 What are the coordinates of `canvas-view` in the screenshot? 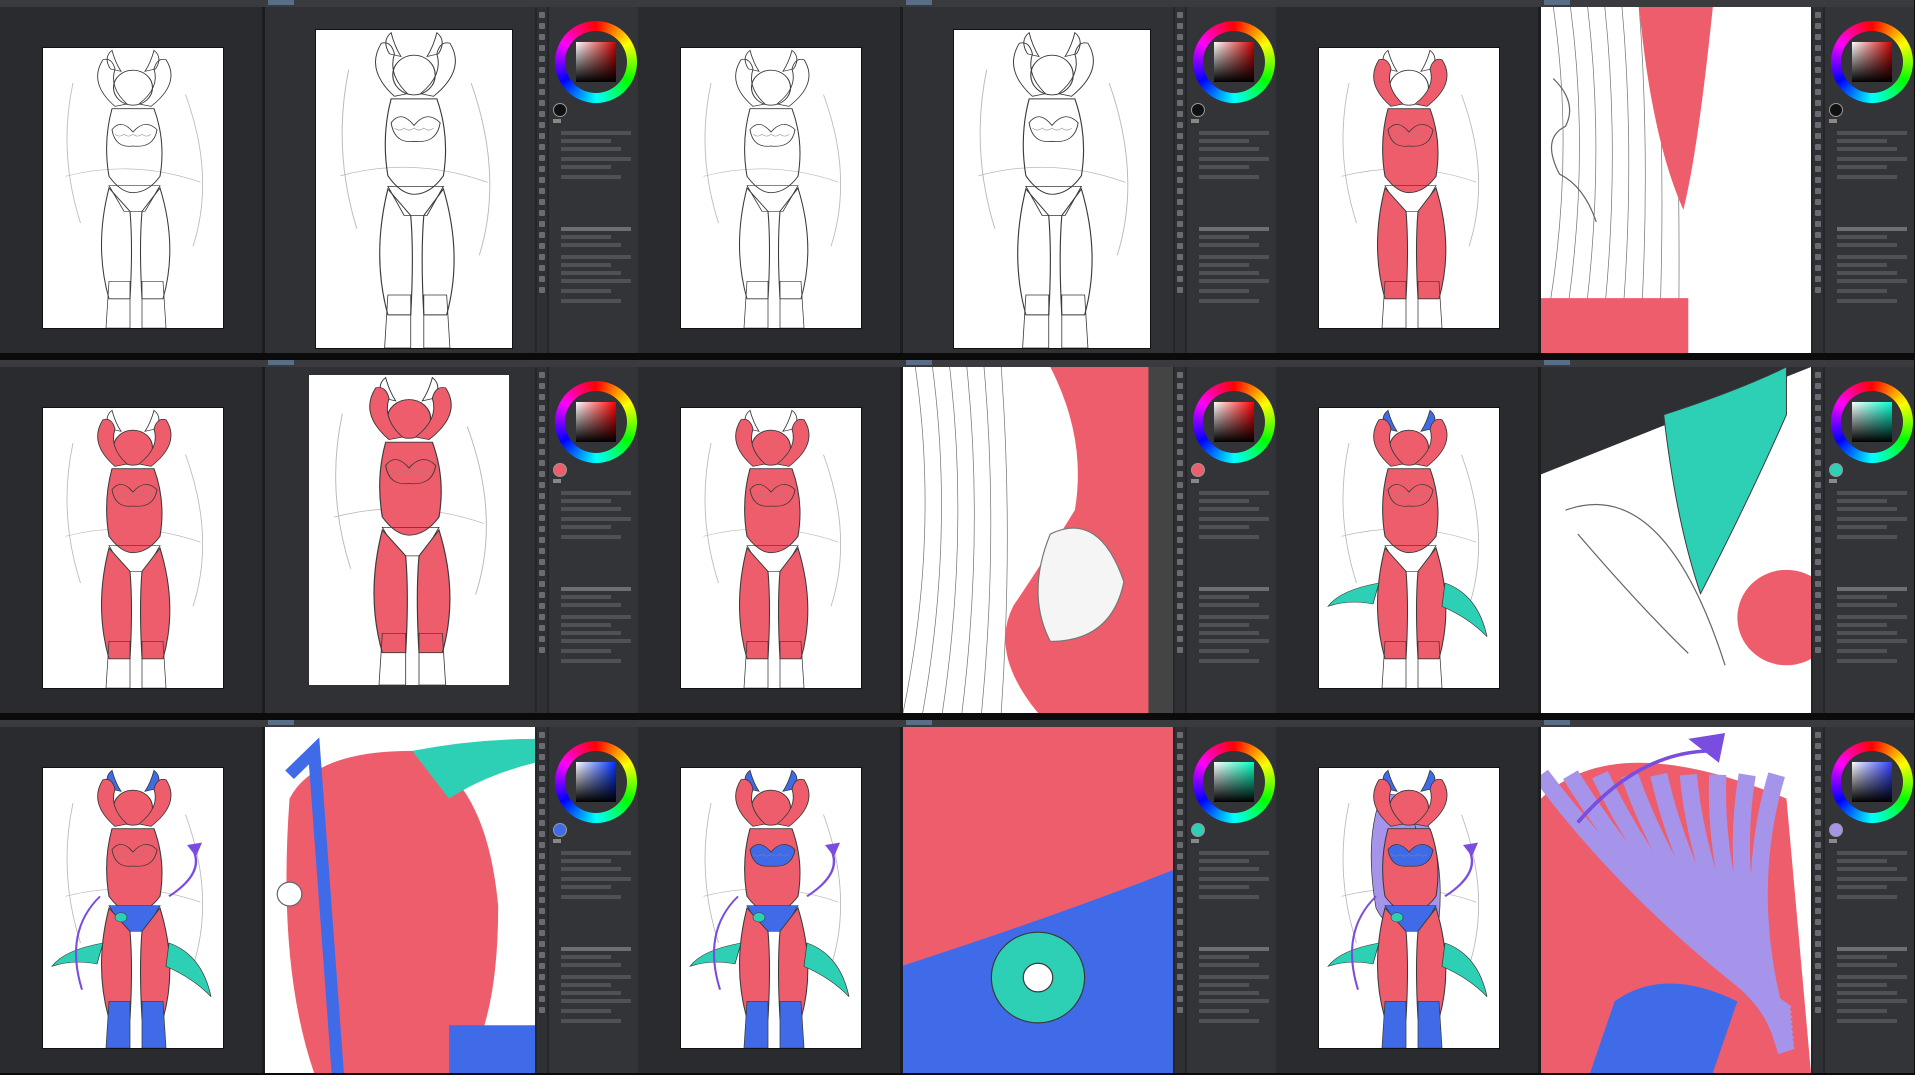 It's located at (400, 540).